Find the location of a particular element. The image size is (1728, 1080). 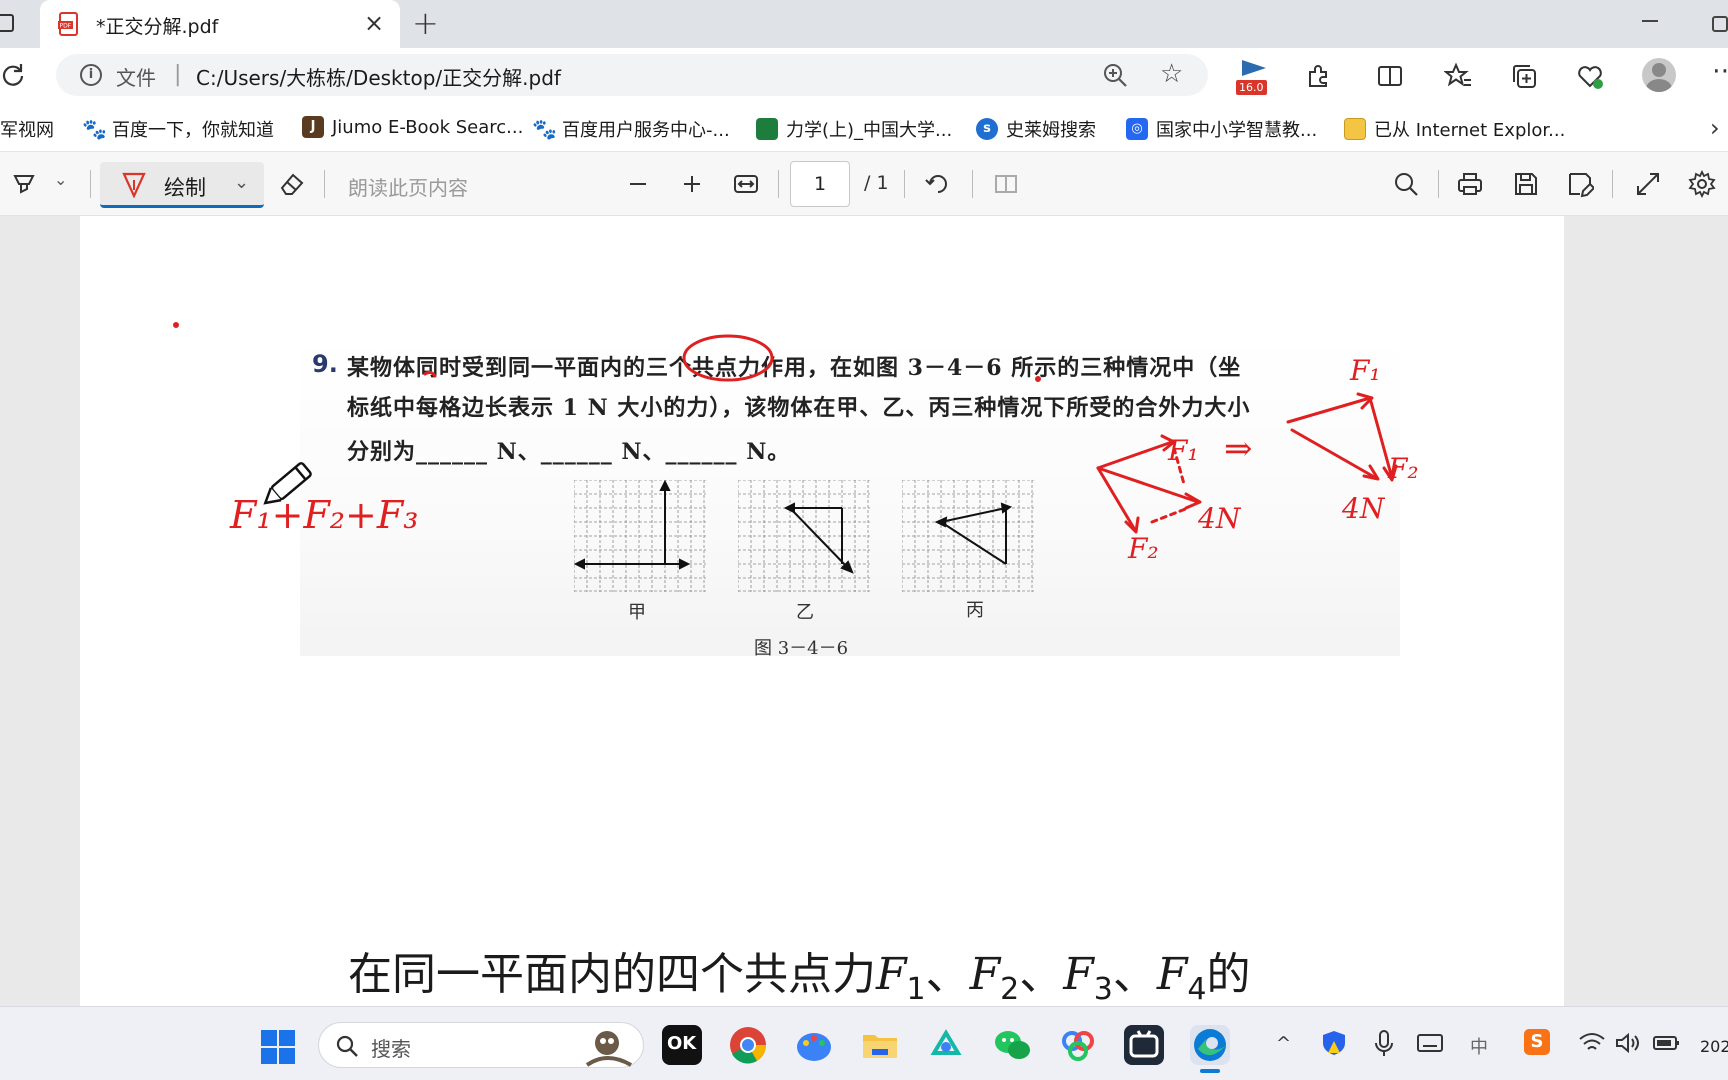

defender-shield-icon is located at coordinates (1334, 1043).